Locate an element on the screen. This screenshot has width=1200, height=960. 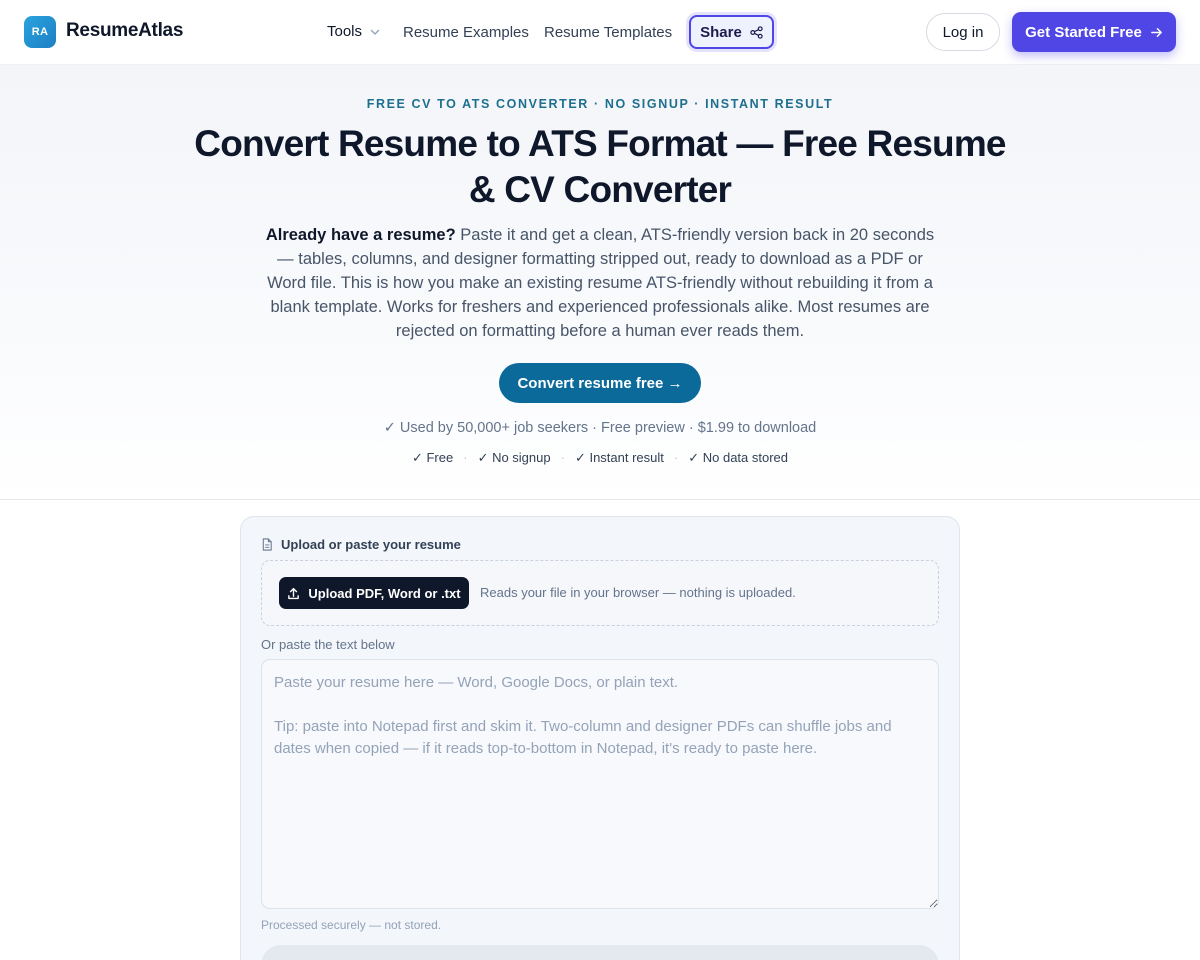
card-label: Upload or paste your resume is located at coordinates (361, 544).